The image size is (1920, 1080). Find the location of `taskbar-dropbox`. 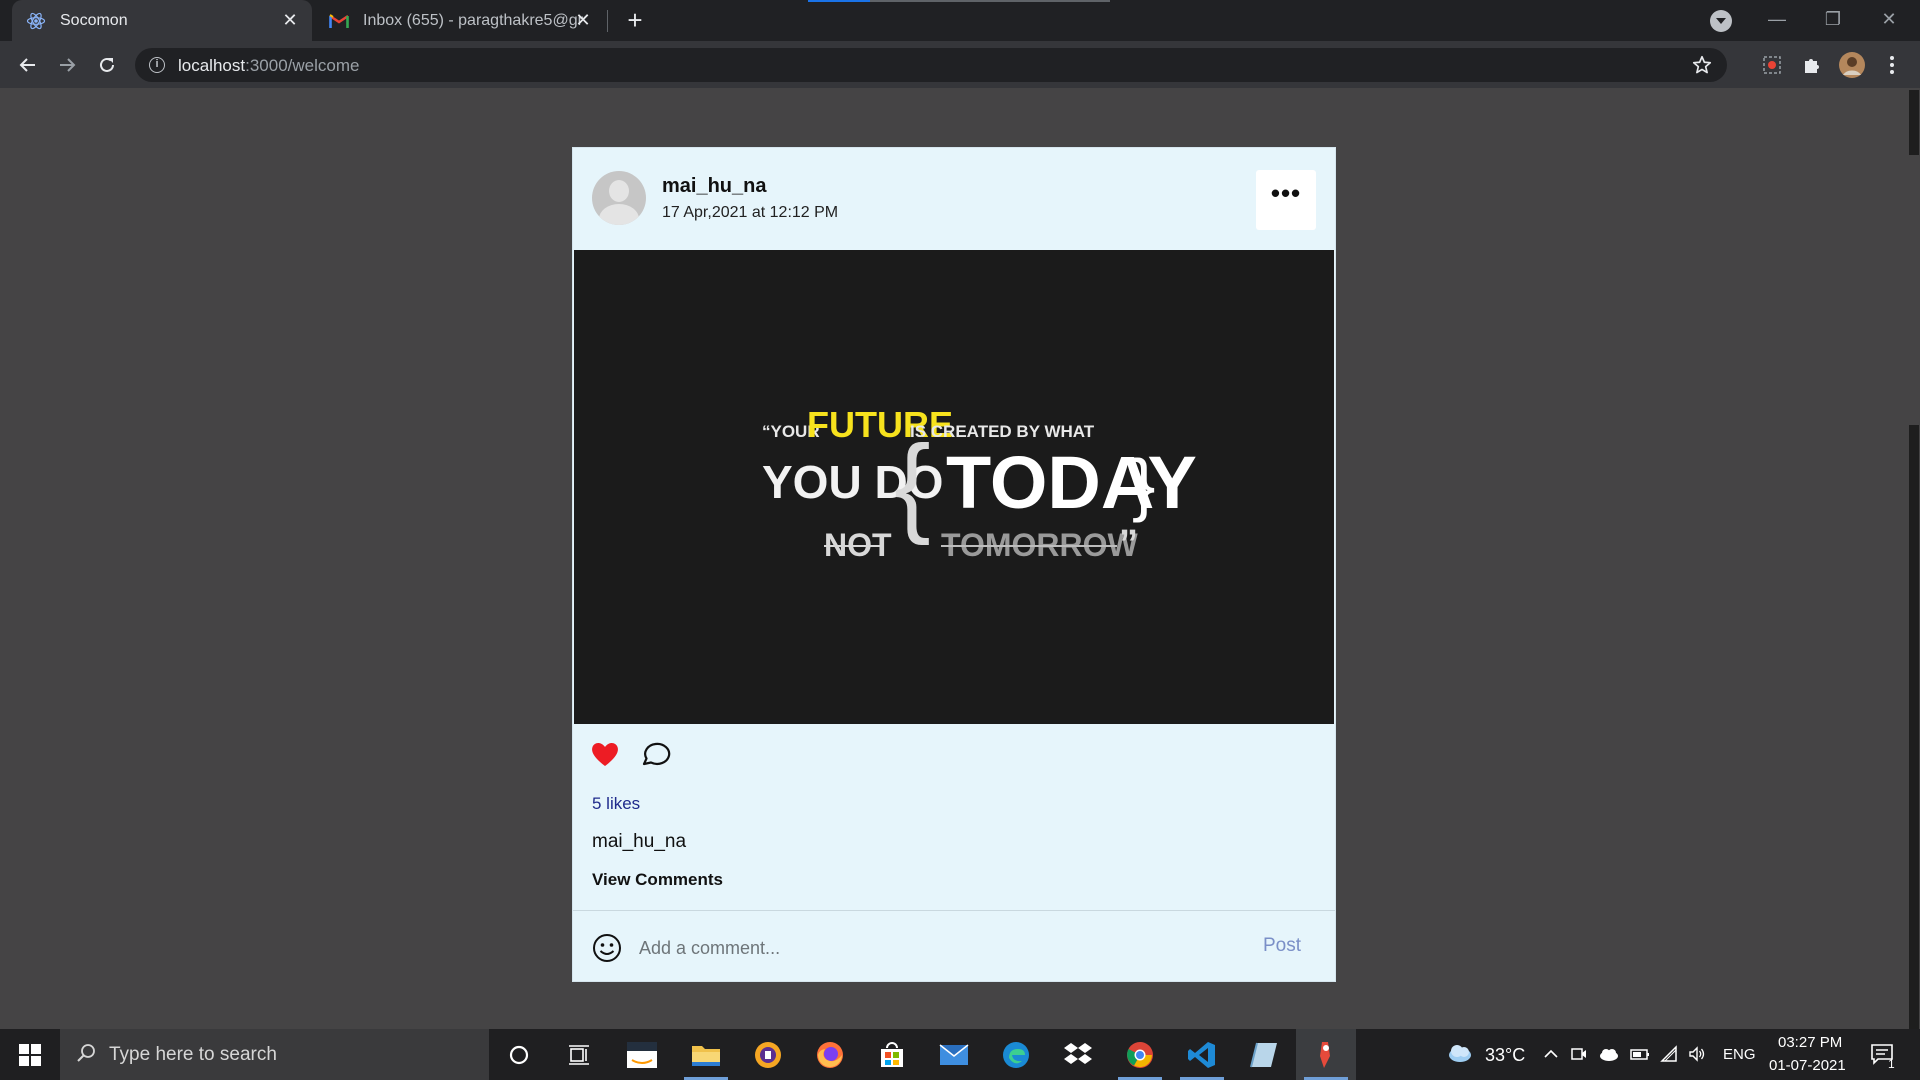

taskbar-dropbox is located at coordinates (1078, 1054).